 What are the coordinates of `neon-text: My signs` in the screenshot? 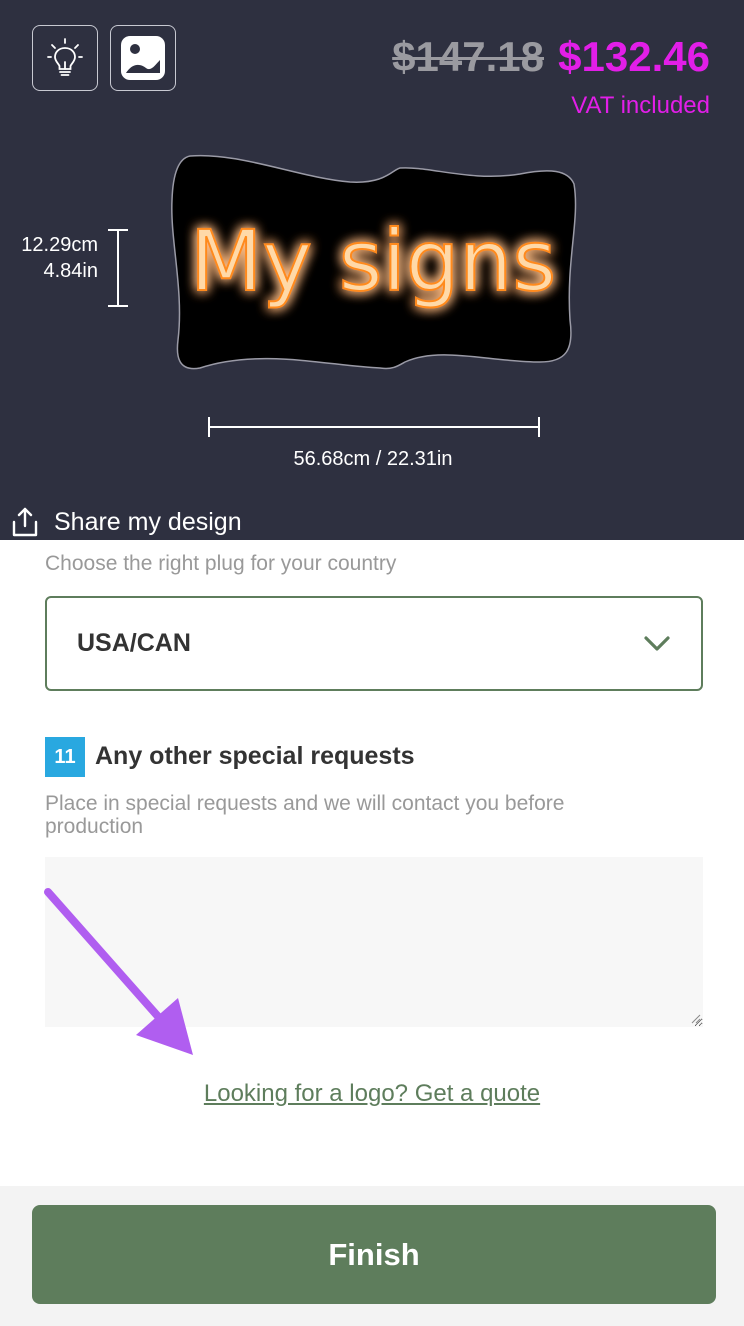 It's located at (373, 261).